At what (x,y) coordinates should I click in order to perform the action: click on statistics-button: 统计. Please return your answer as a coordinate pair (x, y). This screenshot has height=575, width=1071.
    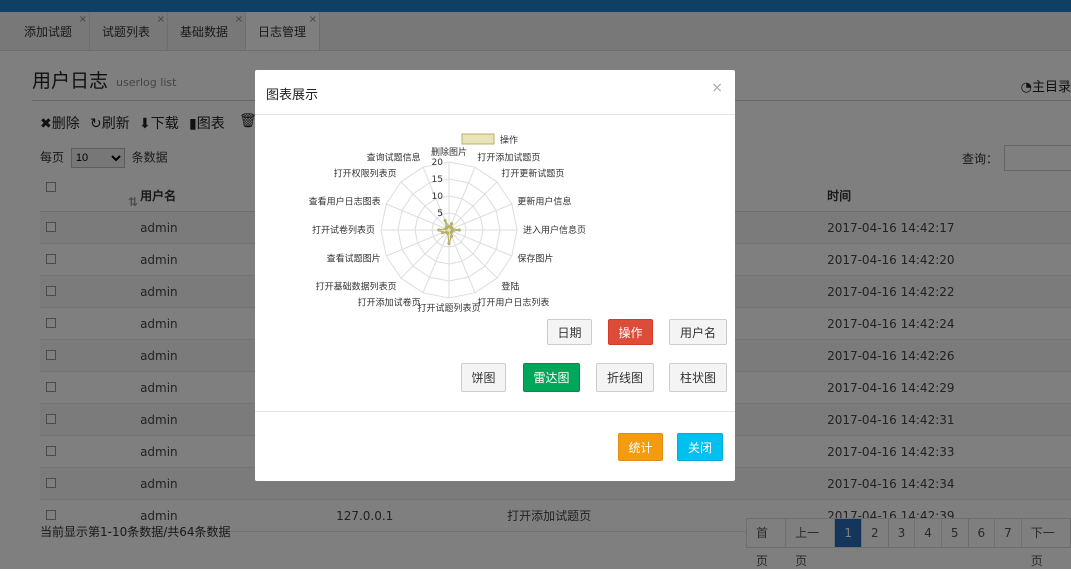
    Looking at the image, I should click on (640, 447).